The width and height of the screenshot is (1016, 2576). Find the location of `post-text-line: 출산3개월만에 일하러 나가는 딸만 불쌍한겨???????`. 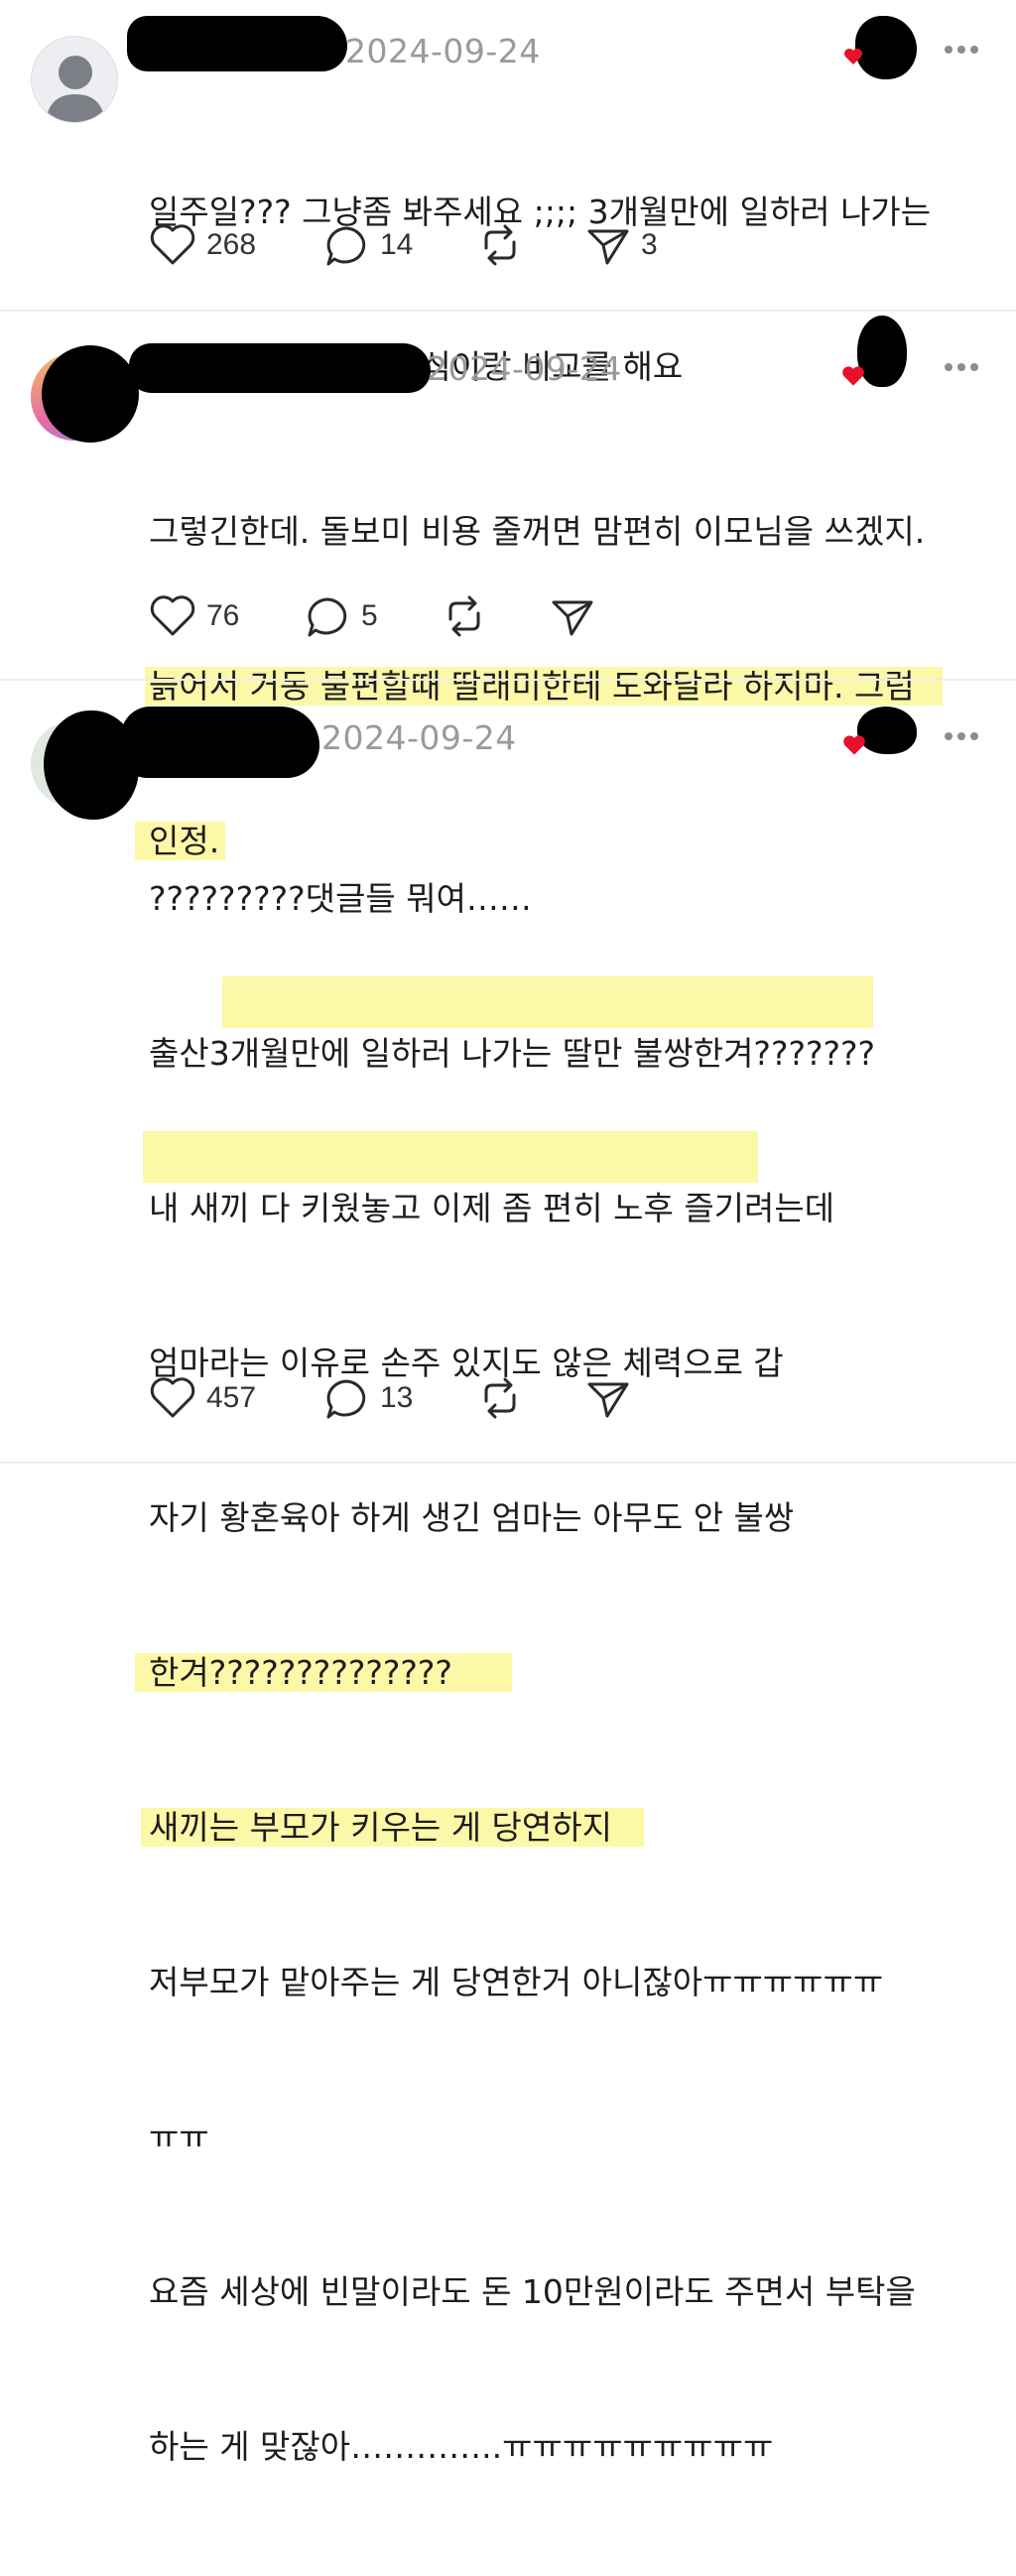

post-text-line: 출산3개월만에 일하러 나가는 딸만 불쌍한겨??????? is located at coordinates (512, 1053).